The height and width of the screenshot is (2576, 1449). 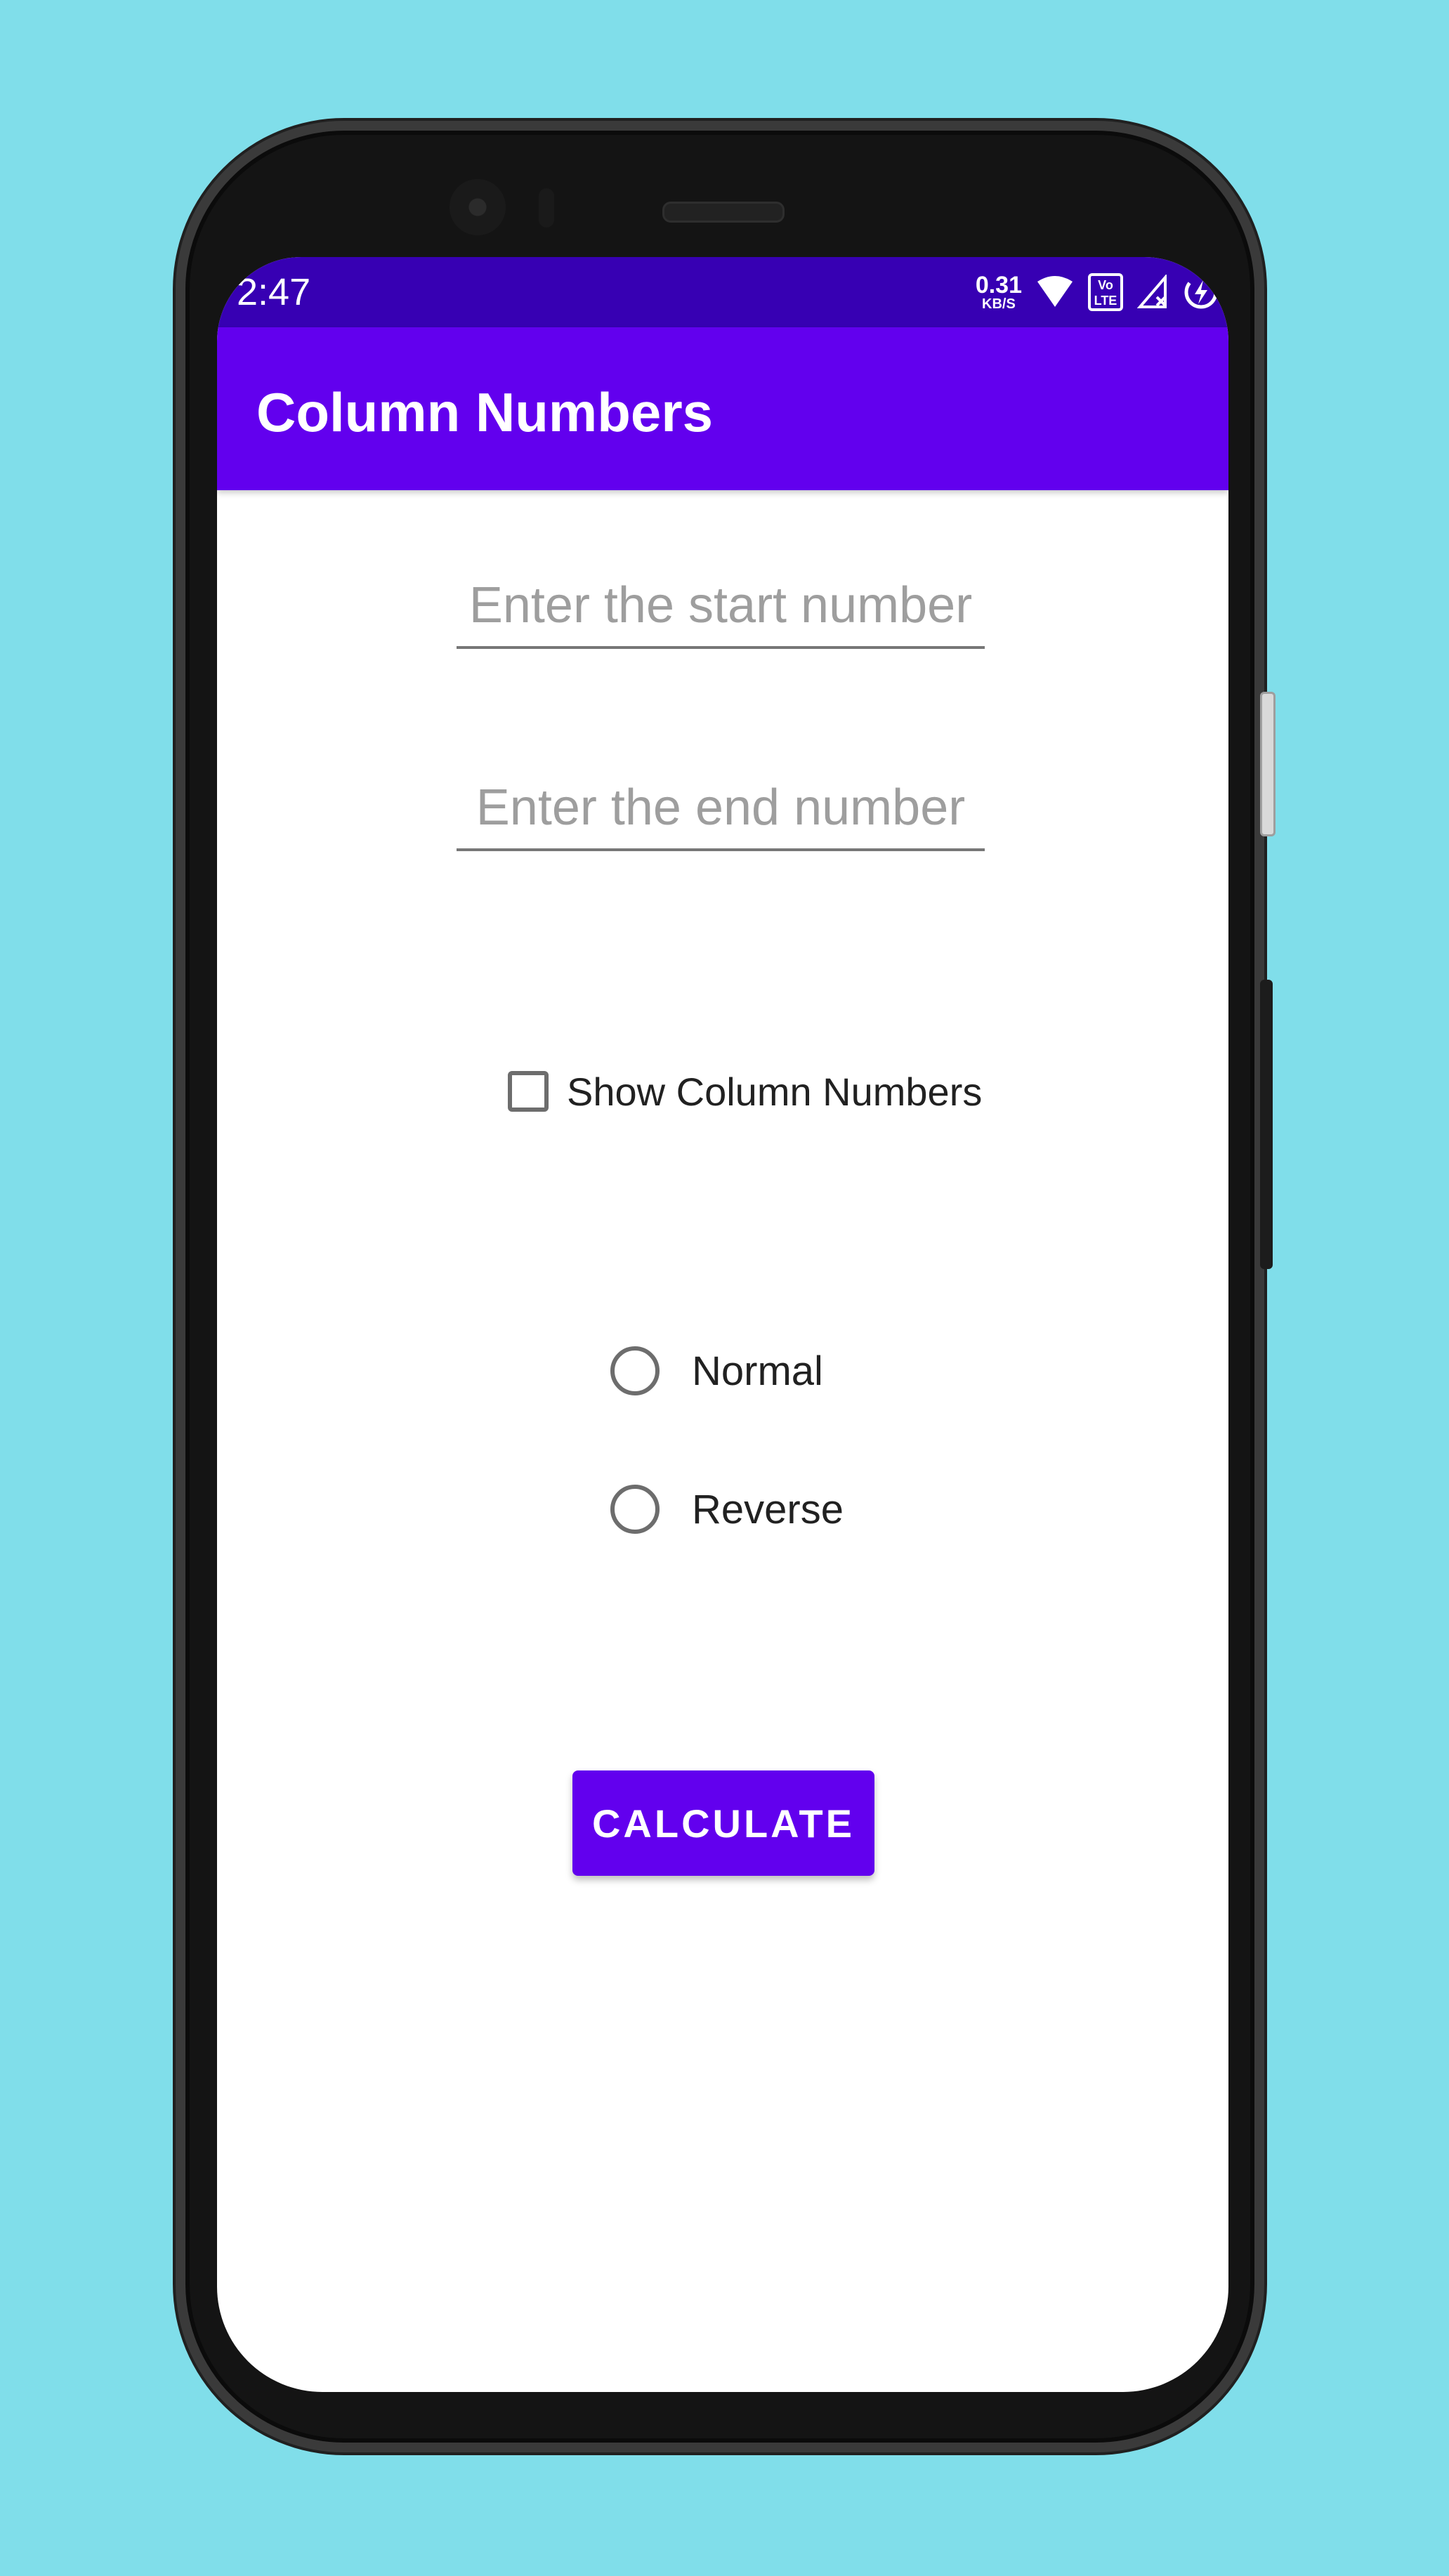 I want to click on network-speed: 0.31 KB/S, so click(x=999, y=292).